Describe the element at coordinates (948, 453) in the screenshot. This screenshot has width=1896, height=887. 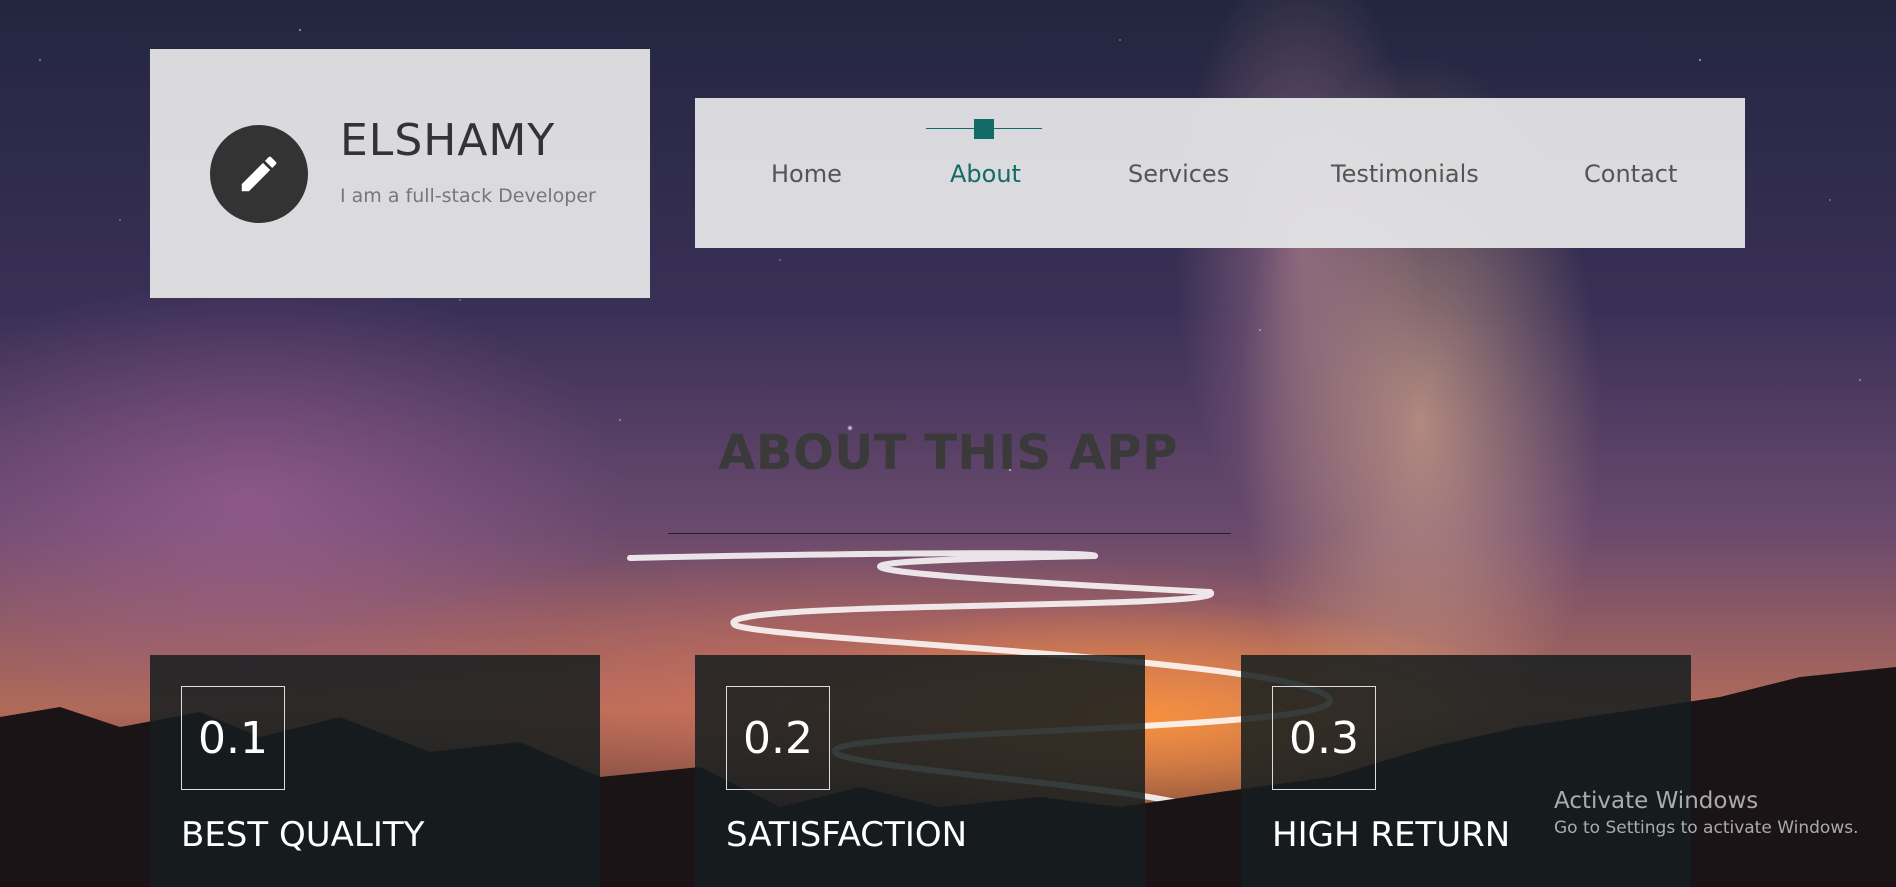
I see `about-section-title: ABOUT THIS APP` at that location.